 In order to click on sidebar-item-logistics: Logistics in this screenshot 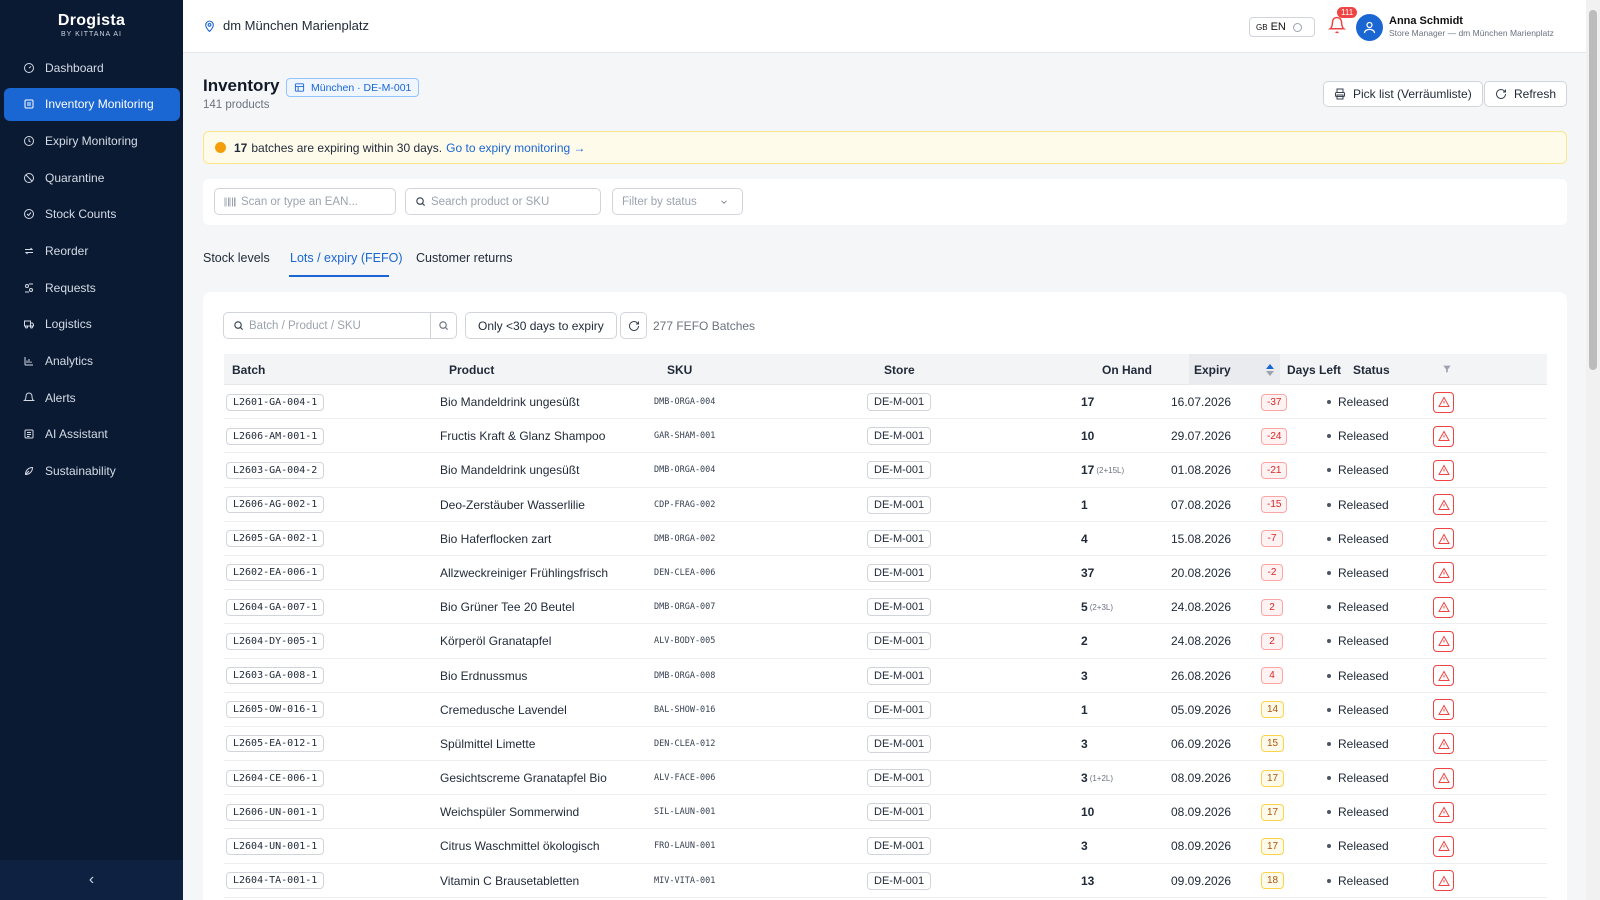, I will do `click(92, 324)`.